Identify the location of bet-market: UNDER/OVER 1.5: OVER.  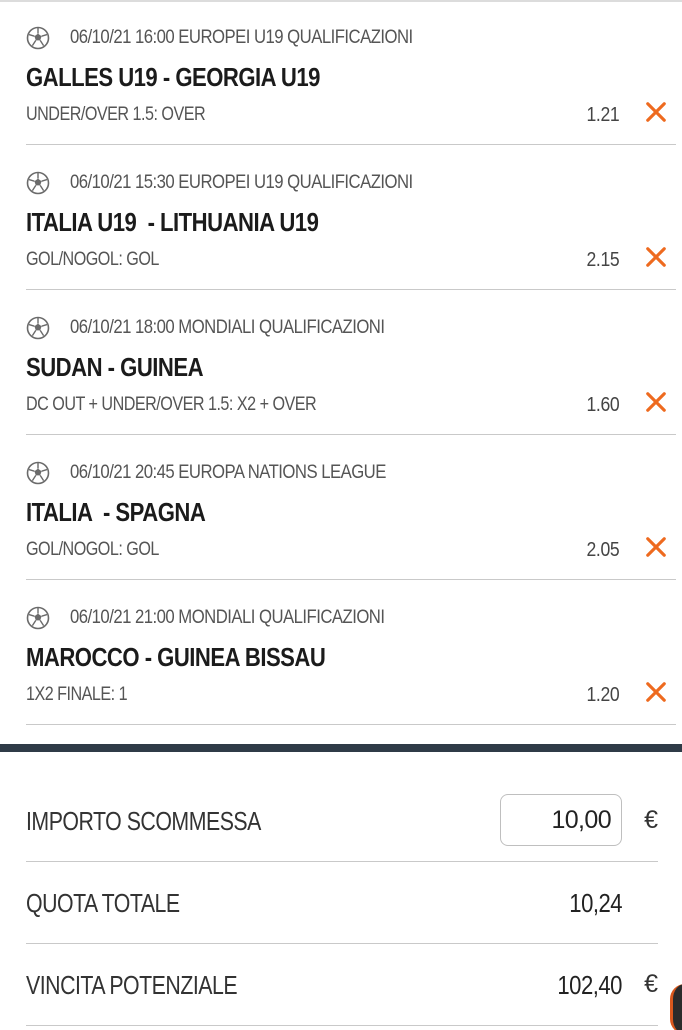
(116, 114).